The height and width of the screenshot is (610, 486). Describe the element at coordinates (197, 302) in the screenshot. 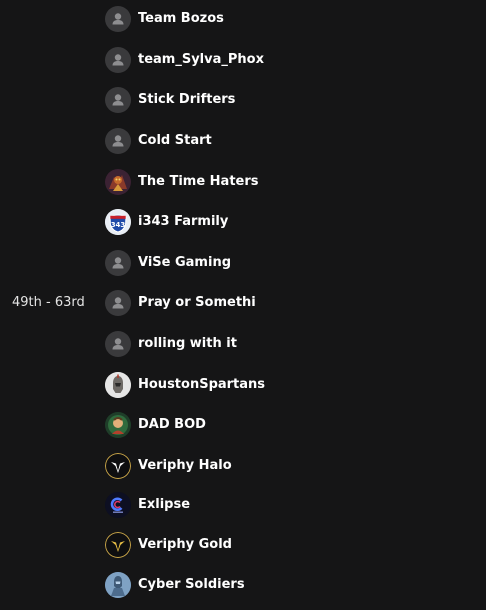

I see `team-name: Pray or Somethi` at that location.